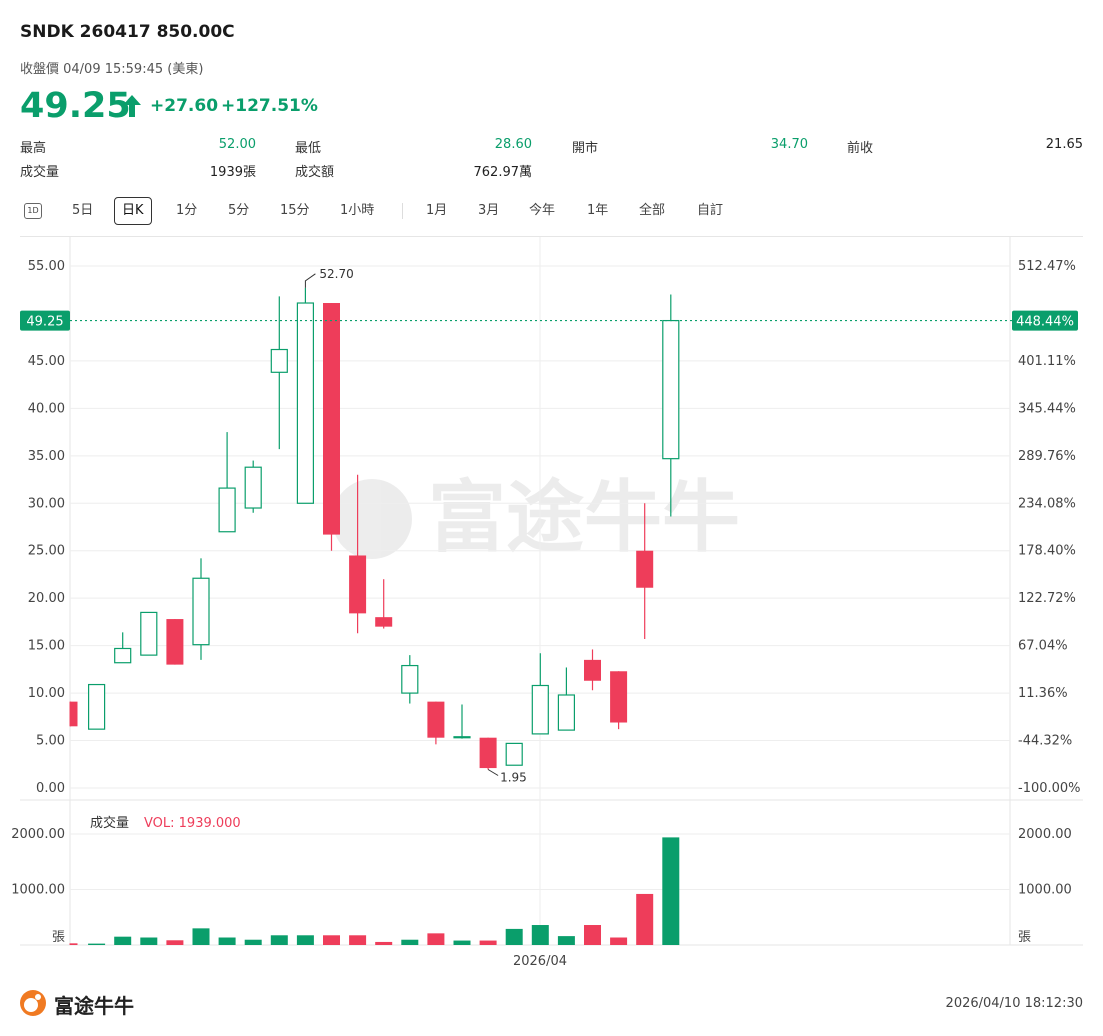  I want to click on tab-5min: 5分, so click(238, 211).